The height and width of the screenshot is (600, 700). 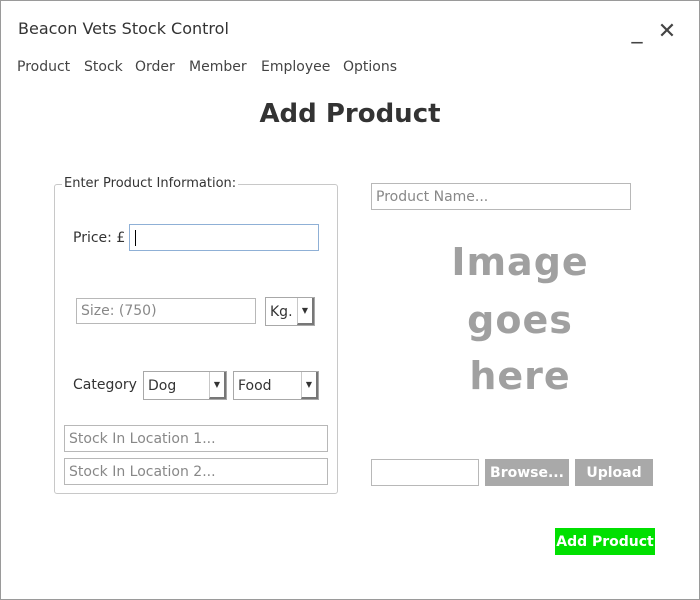 I want to click on menu-item-stock: Stock, so click(x=103, y=67).